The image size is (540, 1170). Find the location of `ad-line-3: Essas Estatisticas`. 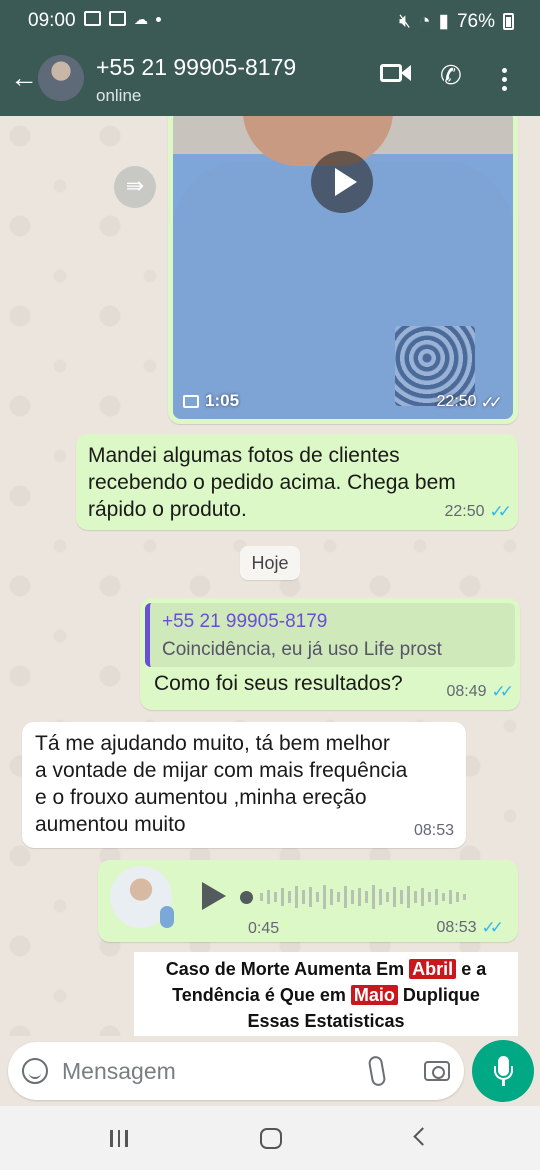

ad-line-3: Essas Estatisticas is located at coordinates (326, 1021).